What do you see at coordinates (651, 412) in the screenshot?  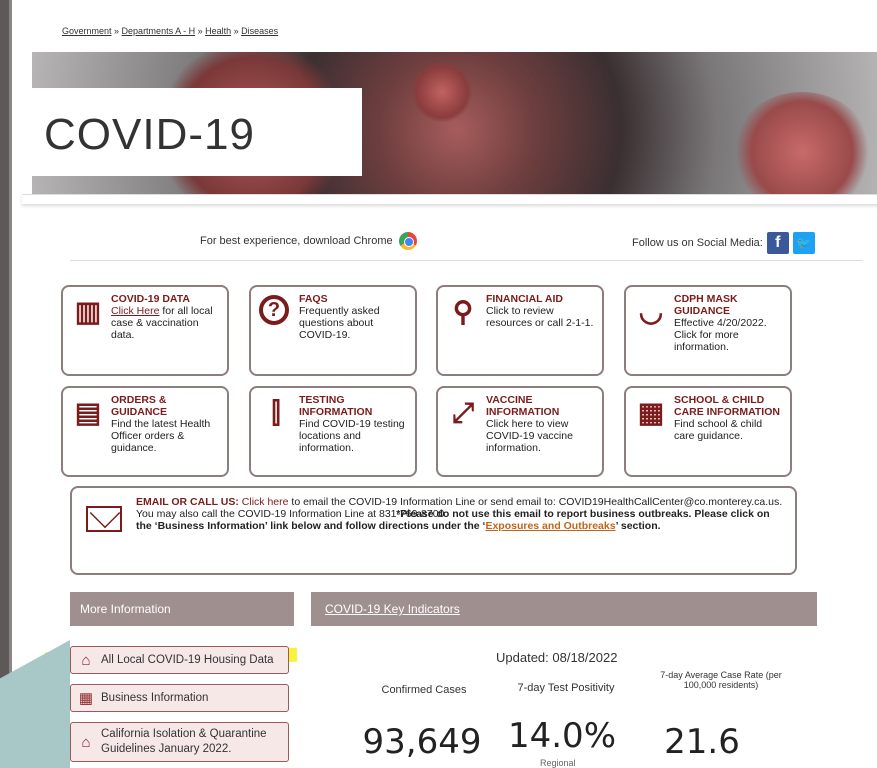 I see `school-icon: ▦` at bounding box center [651, 412].